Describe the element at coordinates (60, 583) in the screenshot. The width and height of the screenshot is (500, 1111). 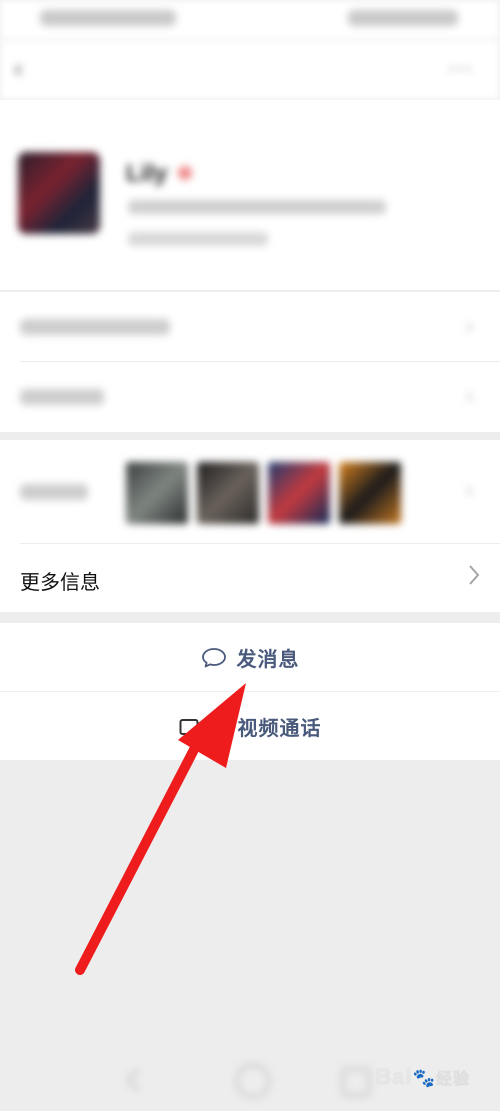
I see `more-info-label: 更多信息` at that location.